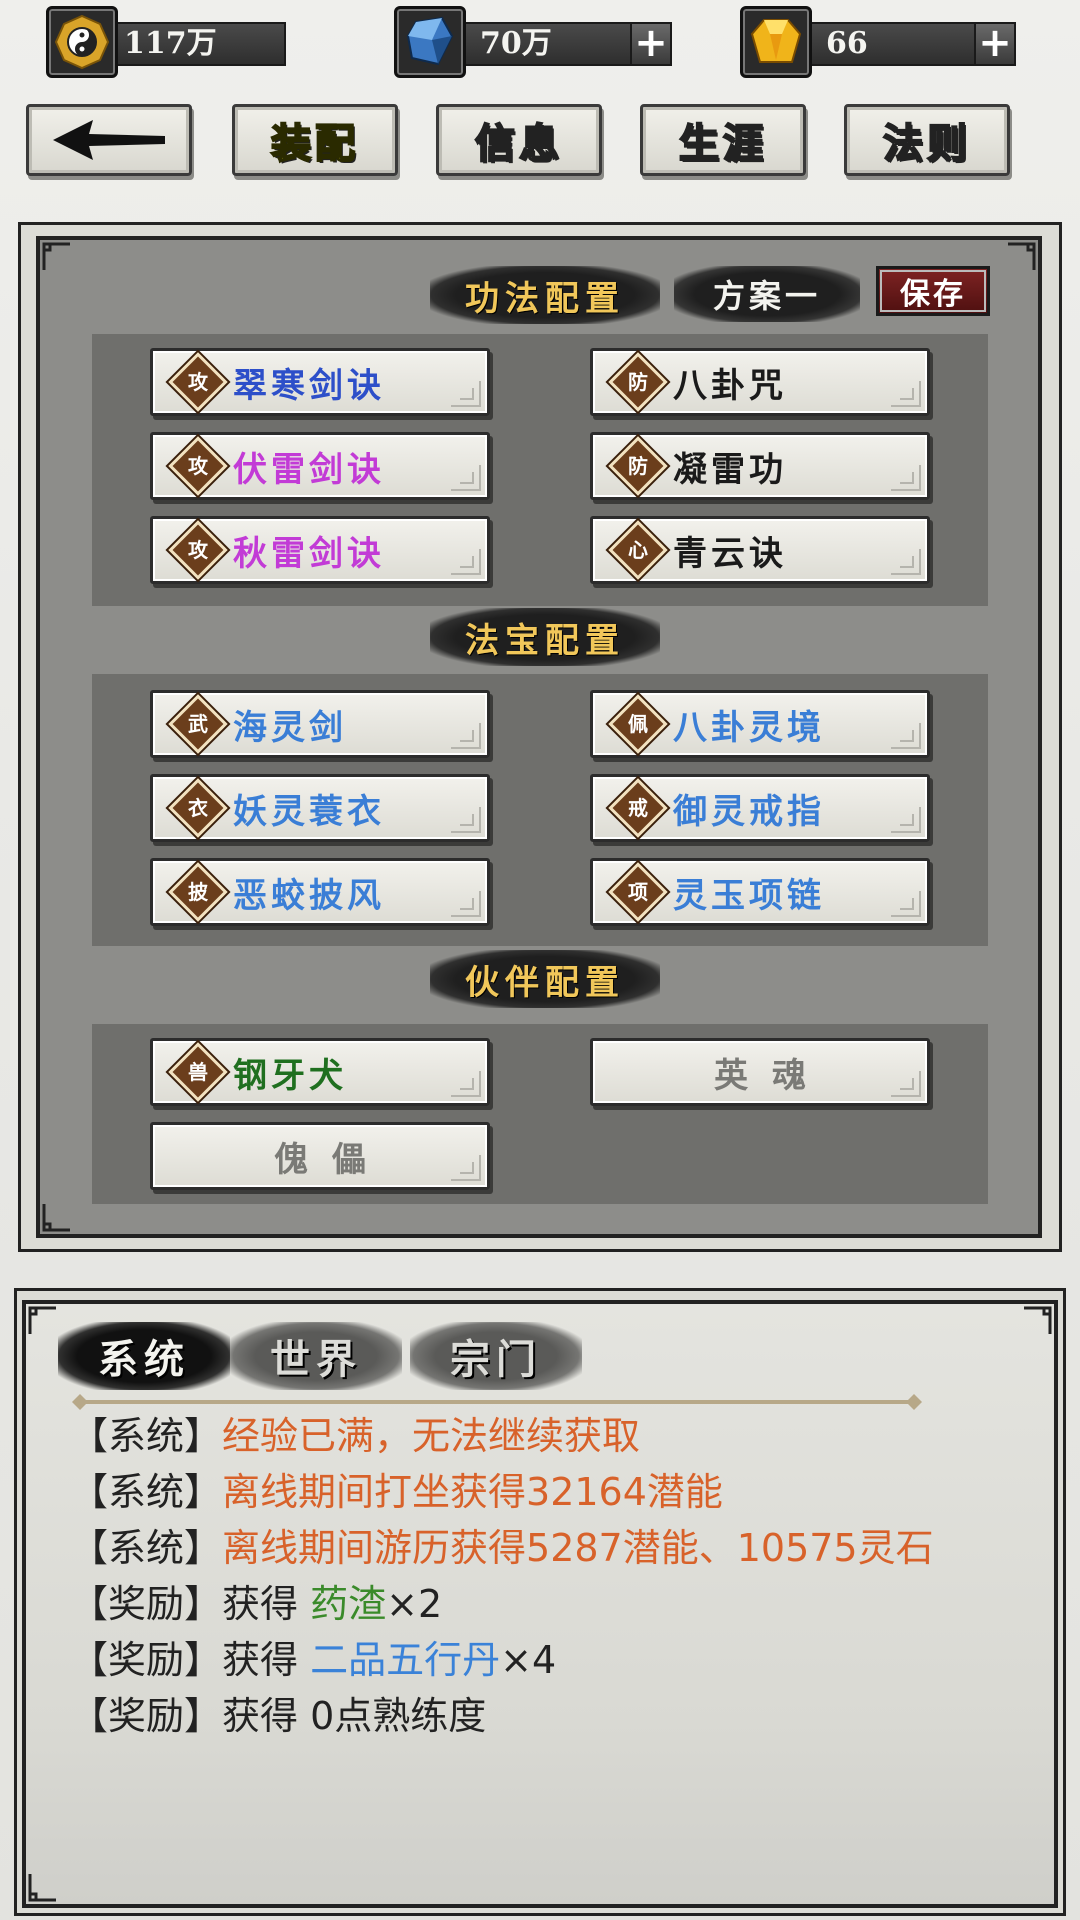 The image size is (1080, 1920). I want to click on plan-label-text: 方案一, so click(766, 296).